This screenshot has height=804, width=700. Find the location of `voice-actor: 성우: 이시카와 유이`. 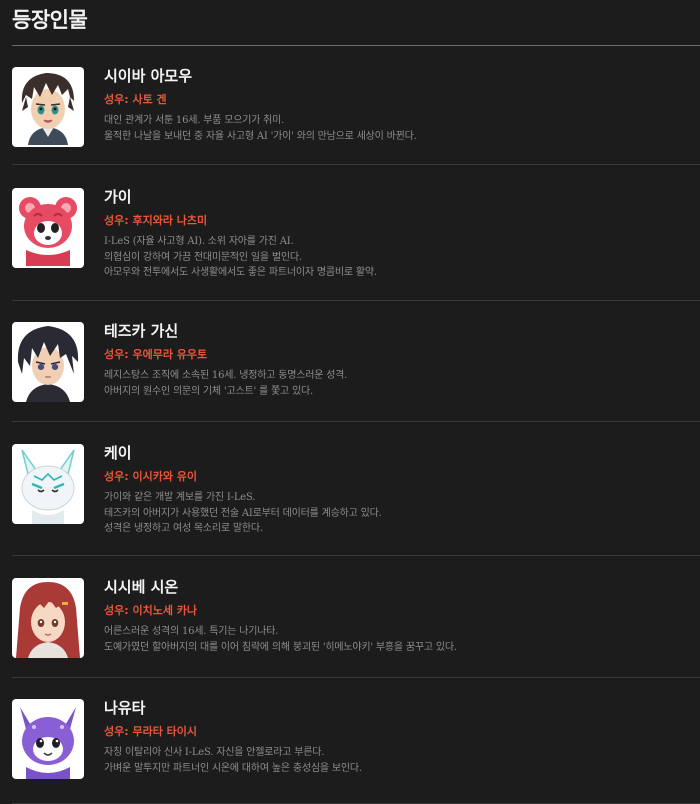

voice-actor: 성우: 이시카와 유이 is located at coordinates (151, 476).